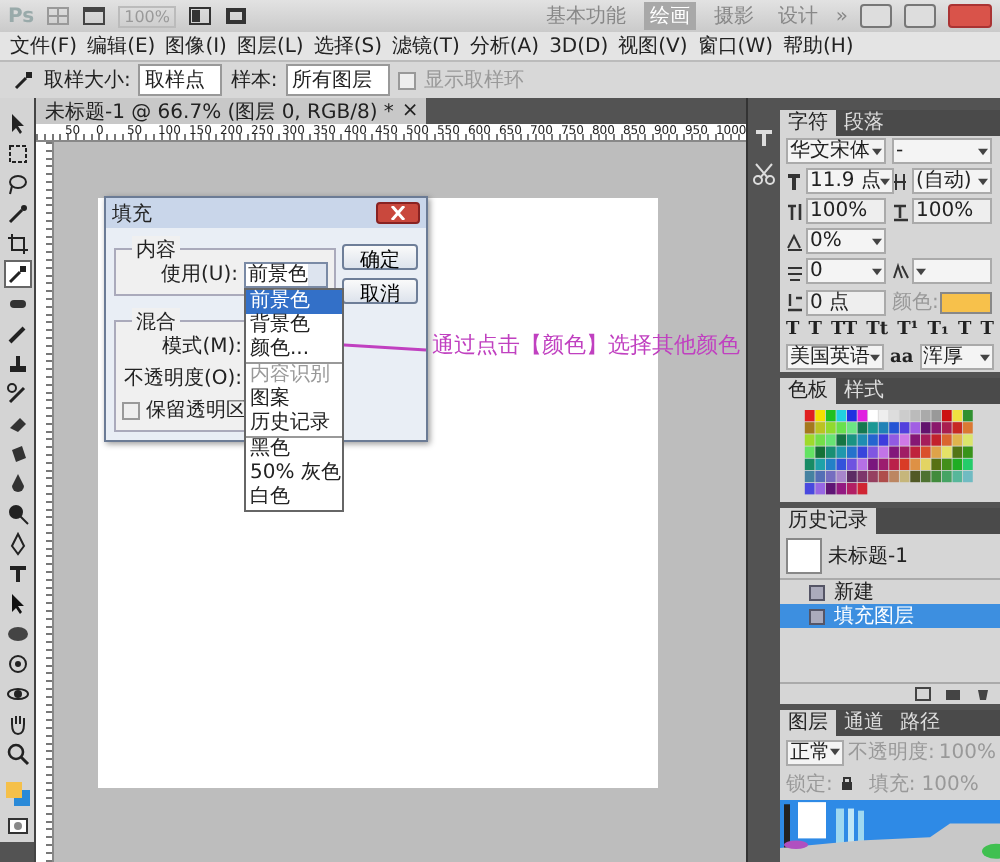  Describe the element at coordinates (915, 302) in the screenshot. I see `color-label: 颜色:` at that location.